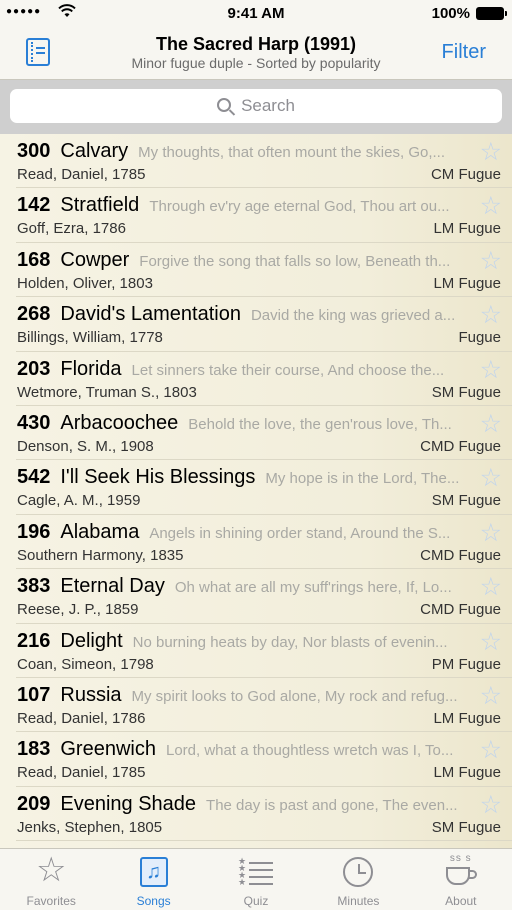  I want to click on song-name: Florida, so click(91, 368).